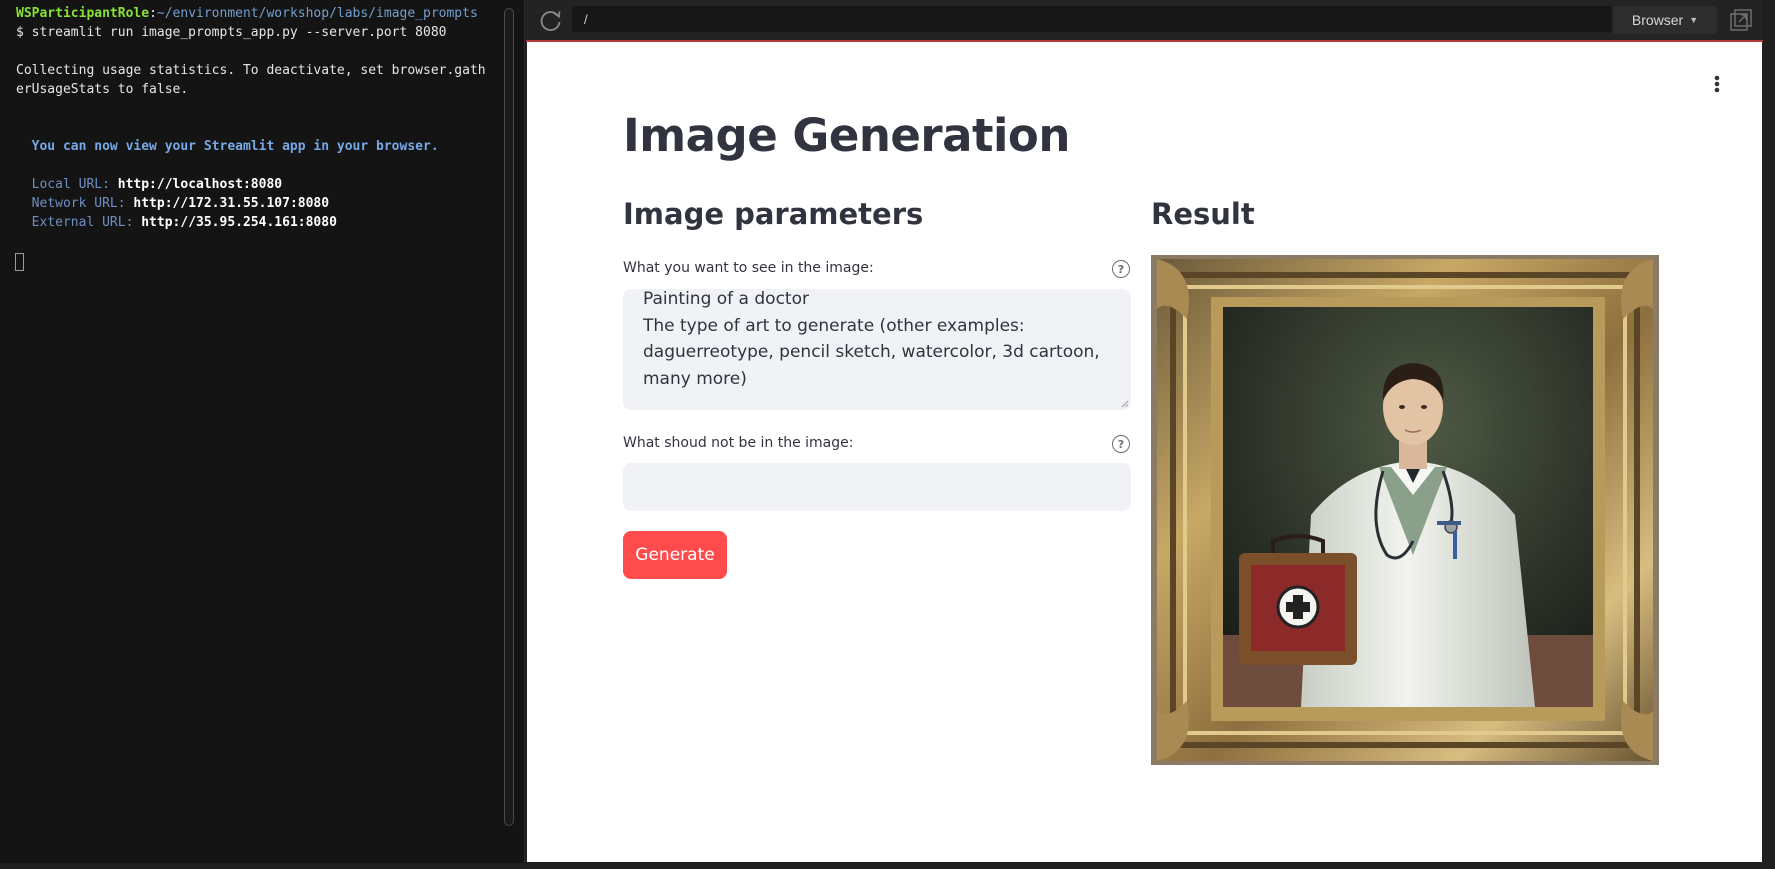 This screenshot has height=869, width=1775. What do you see at coordinates (1694, 20) in the screenshot?
I see `chevron-down-icon: ▼` at bounding box center [1694, 20].